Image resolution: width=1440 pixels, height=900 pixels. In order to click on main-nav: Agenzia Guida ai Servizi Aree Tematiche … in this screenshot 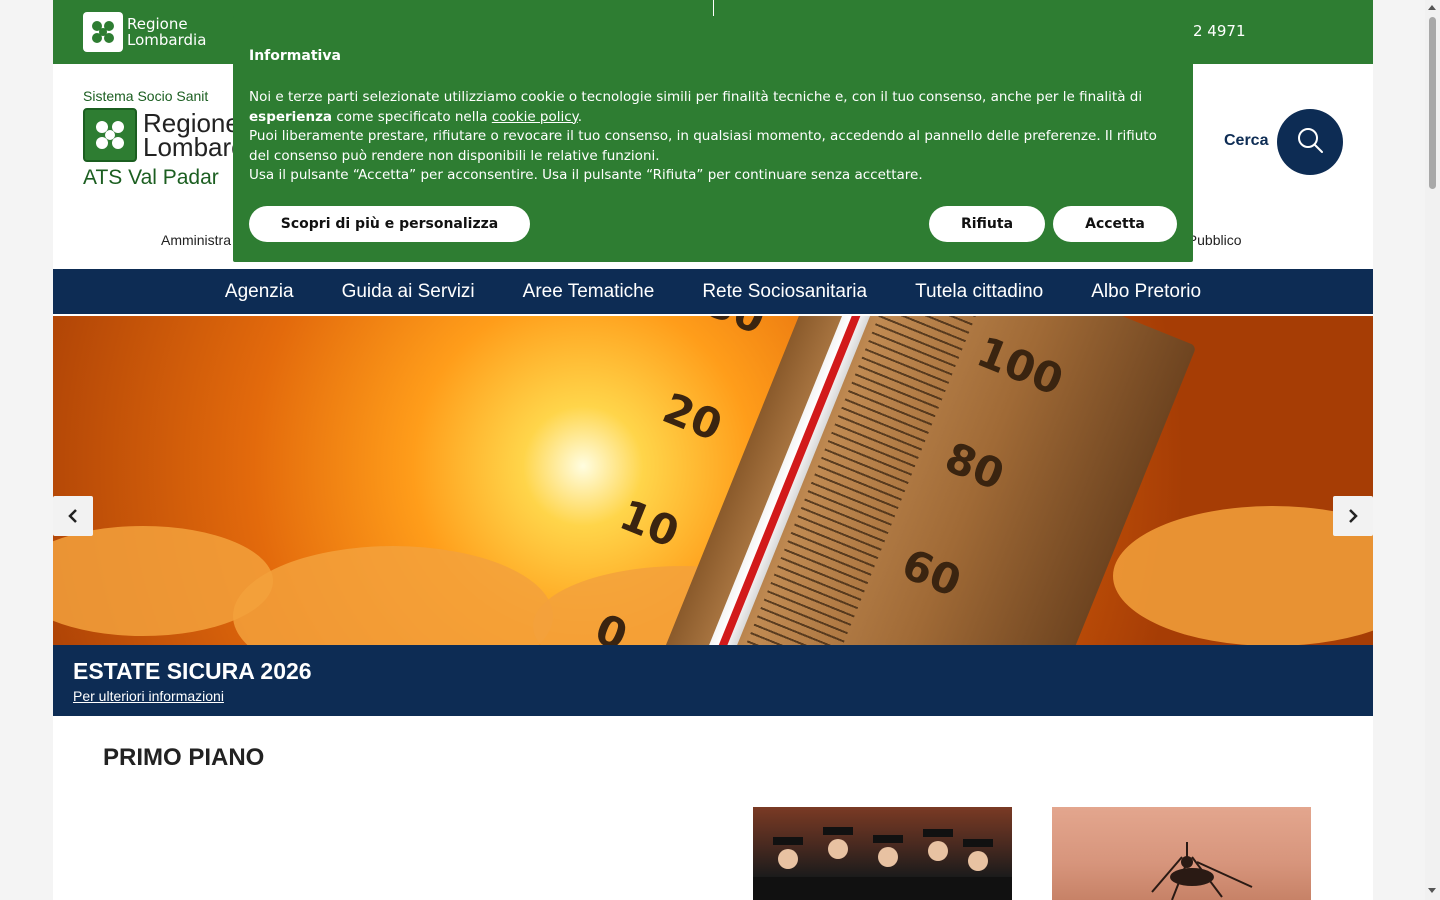, I will do `click(713, 291)`.